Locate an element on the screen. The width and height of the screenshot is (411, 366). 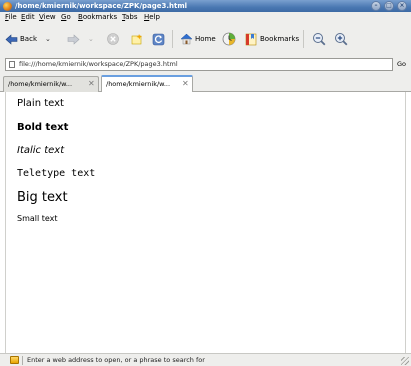
zoom-in-icon is located at coordinates (341, 39).